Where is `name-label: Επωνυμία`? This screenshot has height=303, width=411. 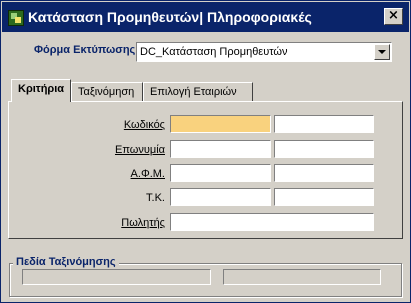 name-label: Επωνυμία is located at coordinates (139, 150).